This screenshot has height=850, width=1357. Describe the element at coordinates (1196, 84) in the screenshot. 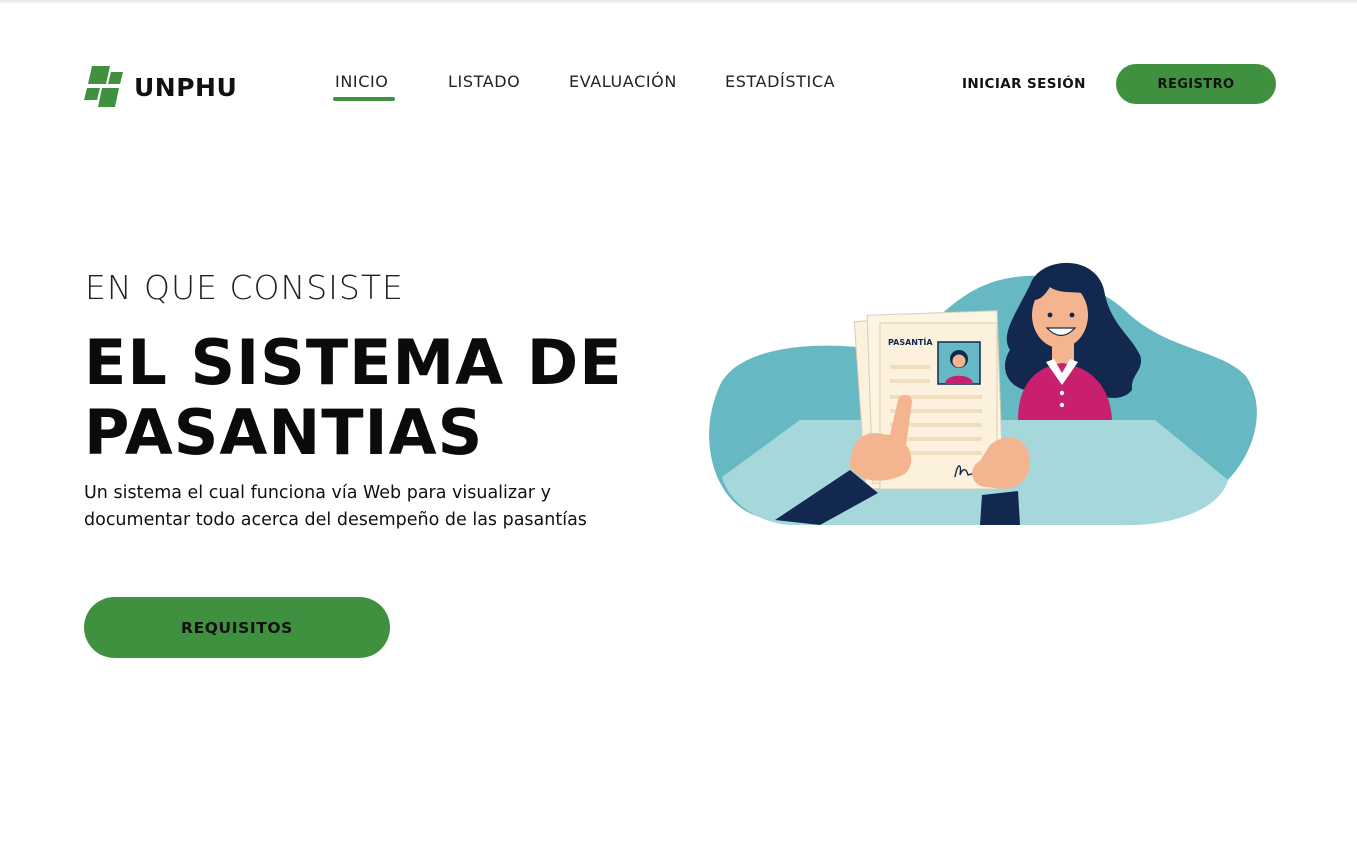

I see `register-button: REGISTRO` at that location.